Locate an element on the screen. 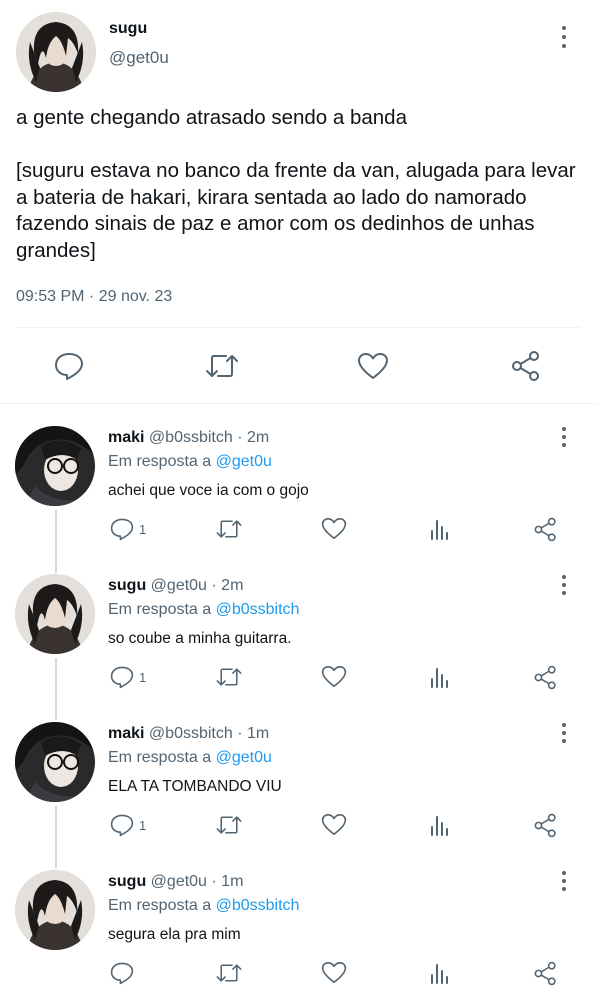  reply-actions is located at coordinates (298, 973).